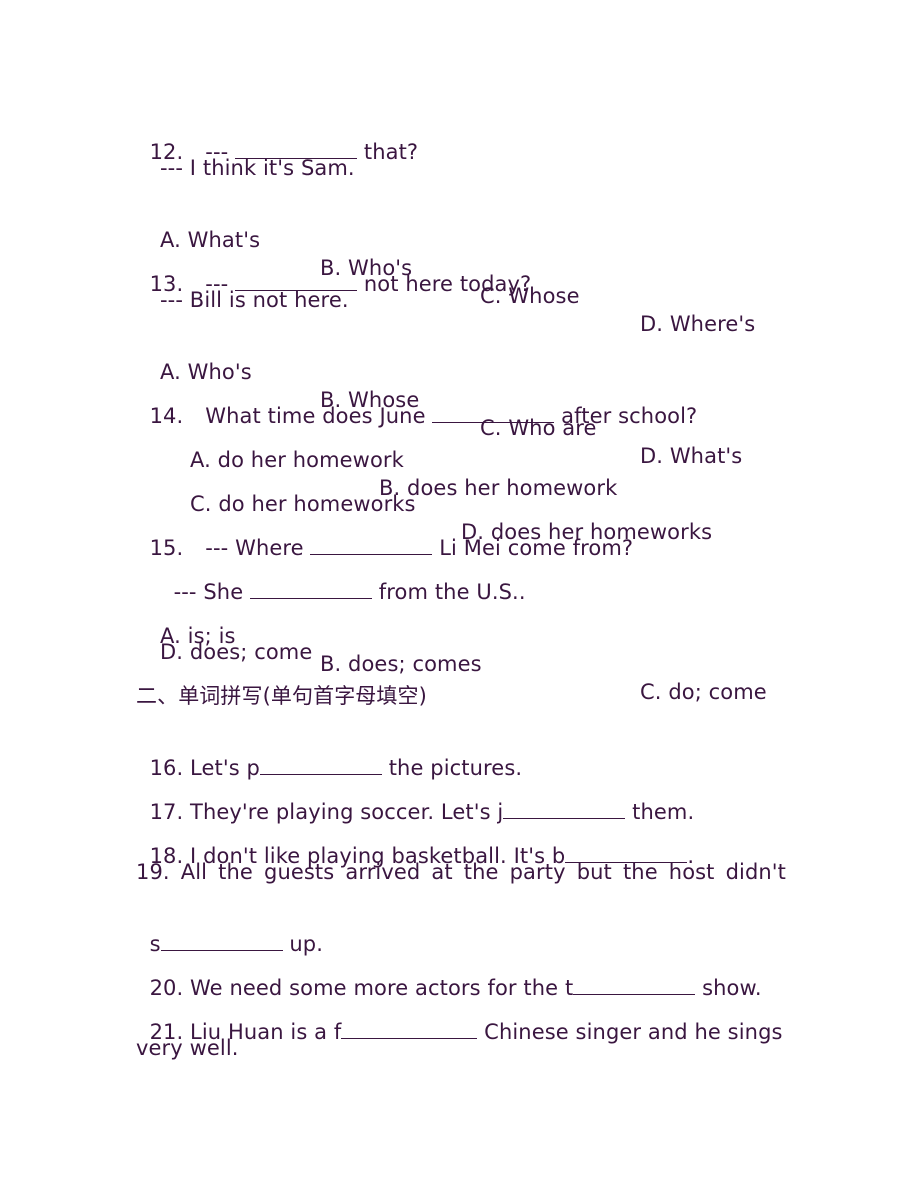 The width and height of the screenshot is (920, 1191). What do you see at coordinates (277, 137) in the screenshot?
I see `question-12: 12. --- that?` at bounding box center [277, 137].